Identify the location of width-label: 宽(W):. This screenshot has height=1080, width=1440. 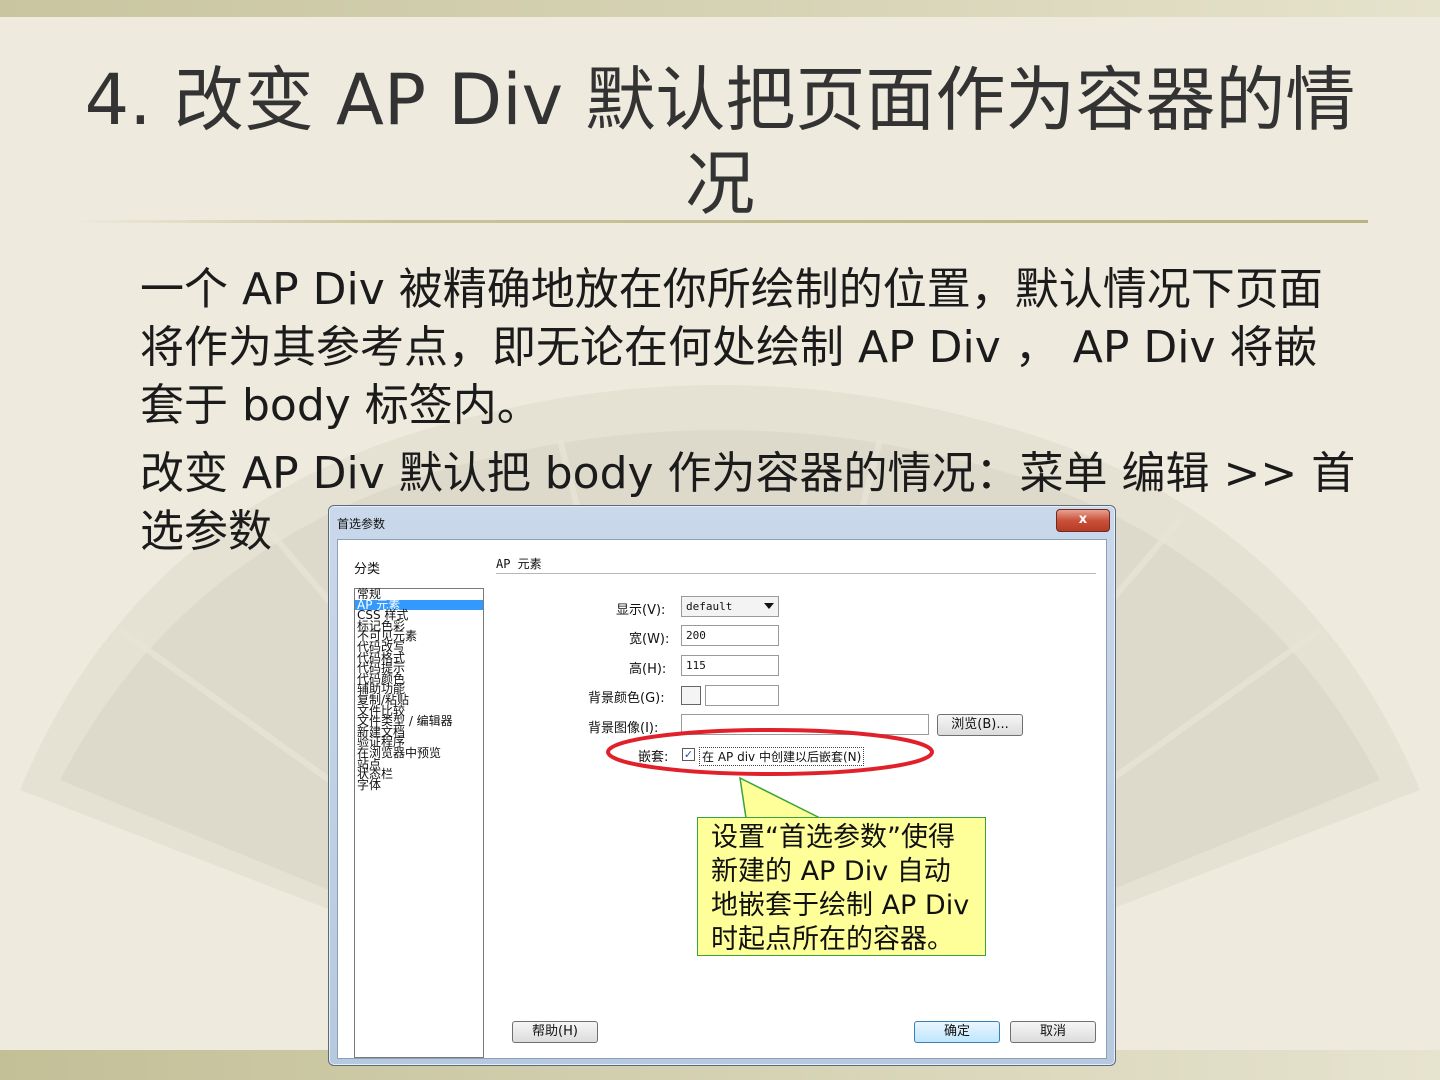
(649, 639).